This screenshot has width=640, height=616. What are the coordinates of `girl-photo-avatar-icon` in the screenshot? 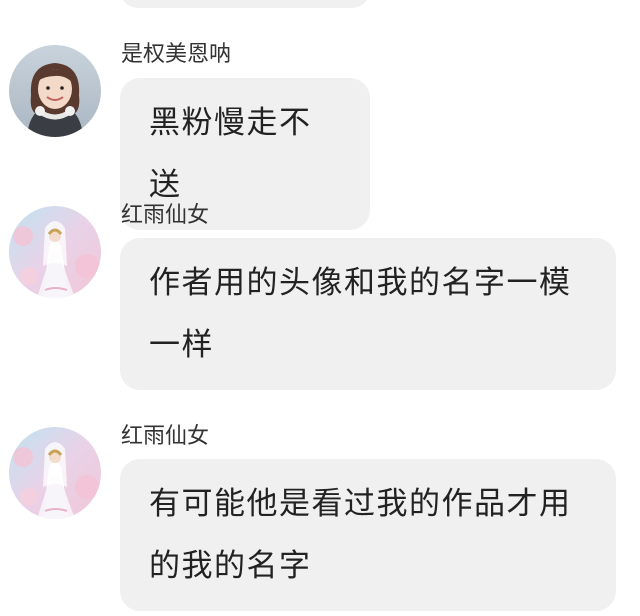 It's located at (55, 91).